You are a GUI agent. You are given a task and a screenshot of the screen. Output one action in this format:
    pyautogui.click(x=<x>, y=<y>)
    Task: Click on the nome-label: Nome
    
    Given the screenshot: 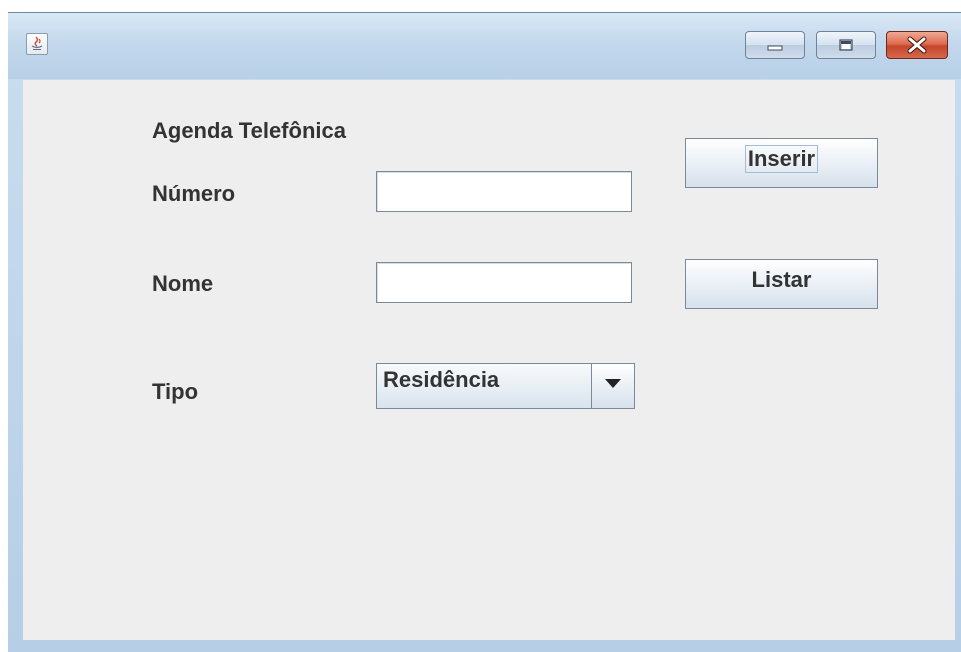 What is the action you would take?
    pyautogui.click(x=183, y=283)
    